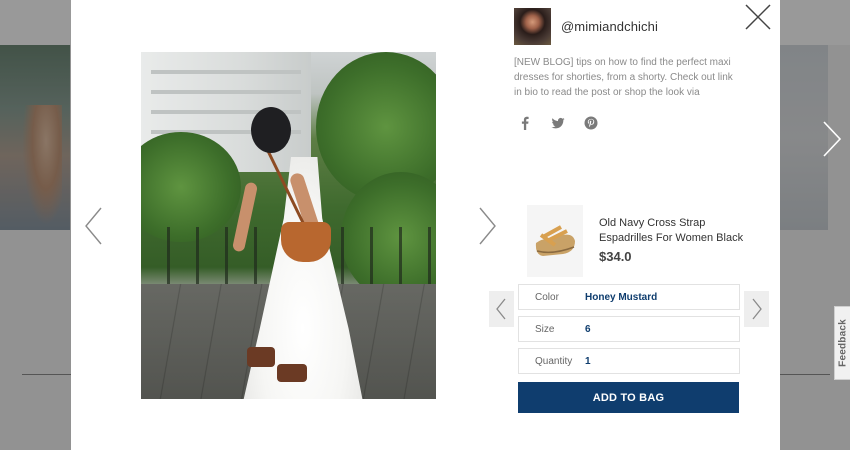 This screenshot has height=450, width=850. I want to click on product-image, so click(555, 241).